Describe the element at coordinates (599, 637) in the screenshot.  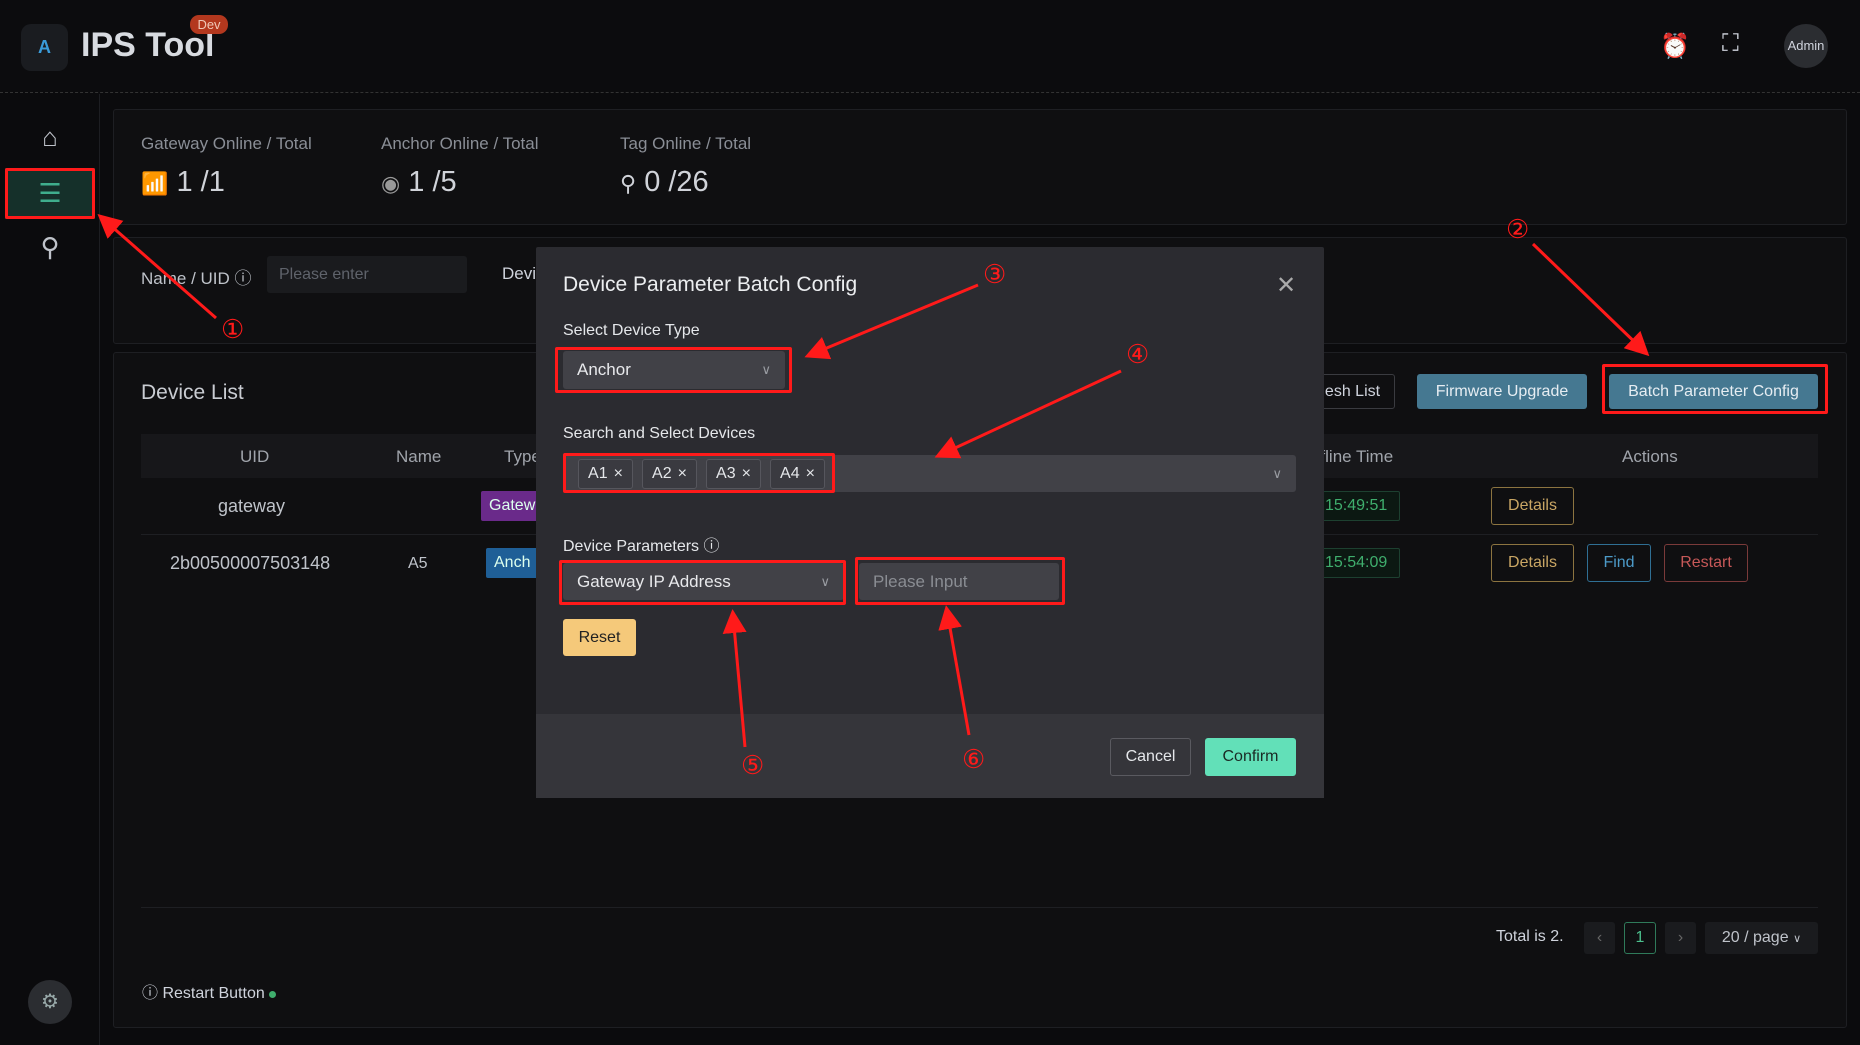
I see `reset-button: Reset` at that location.